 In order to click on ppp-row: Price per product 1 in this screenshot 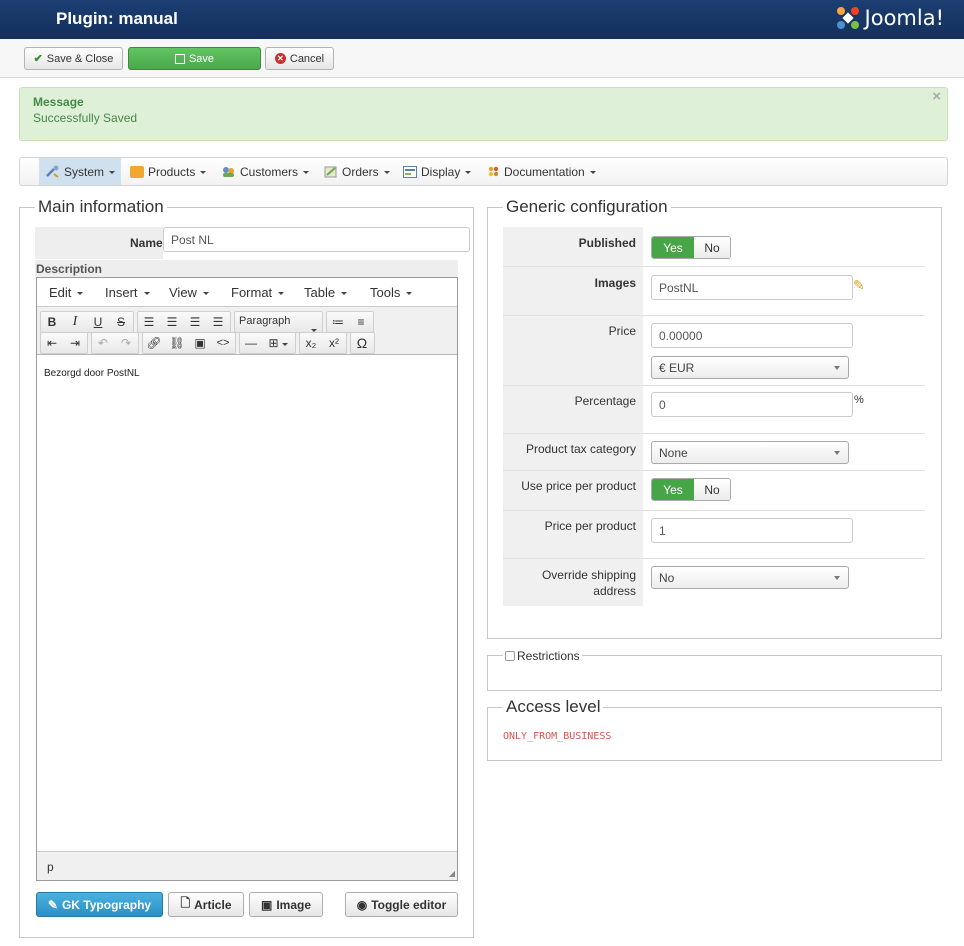, I will do `click(714, 535)`.